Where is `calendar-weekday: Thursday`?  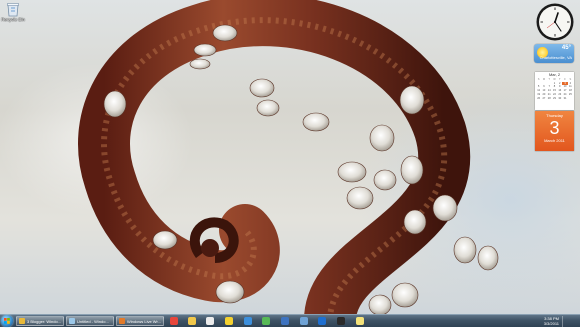
calendar-weekday: Thursday is located at coordinates (554, 115).